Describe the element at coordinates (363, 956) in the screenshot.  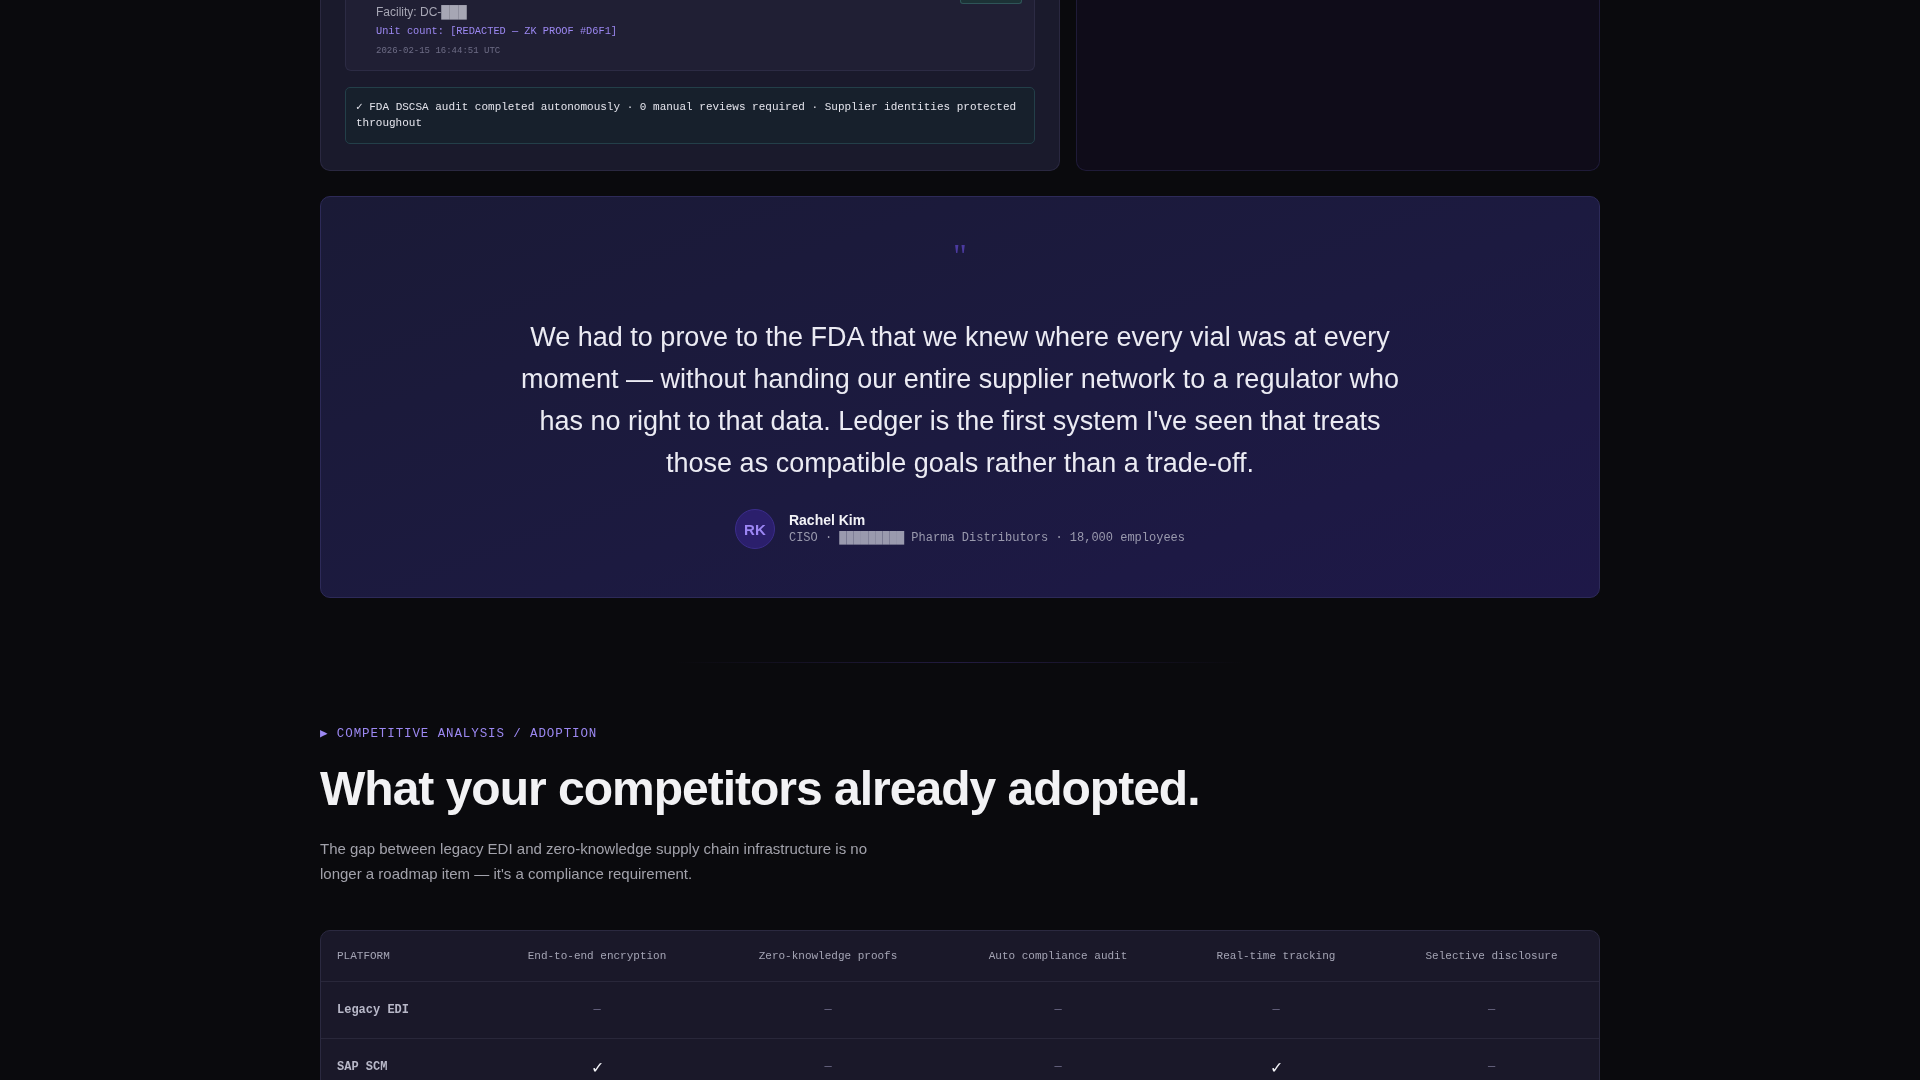
I see `column-header: PLATFORM` at that location.